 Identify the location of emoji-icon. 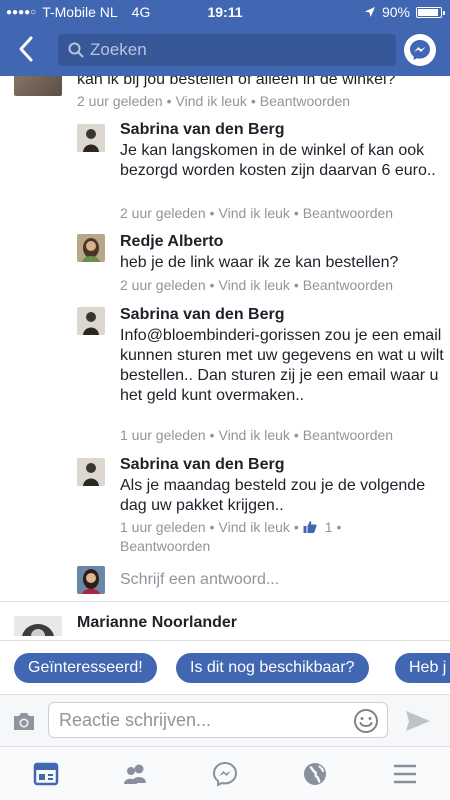
(366, 721).